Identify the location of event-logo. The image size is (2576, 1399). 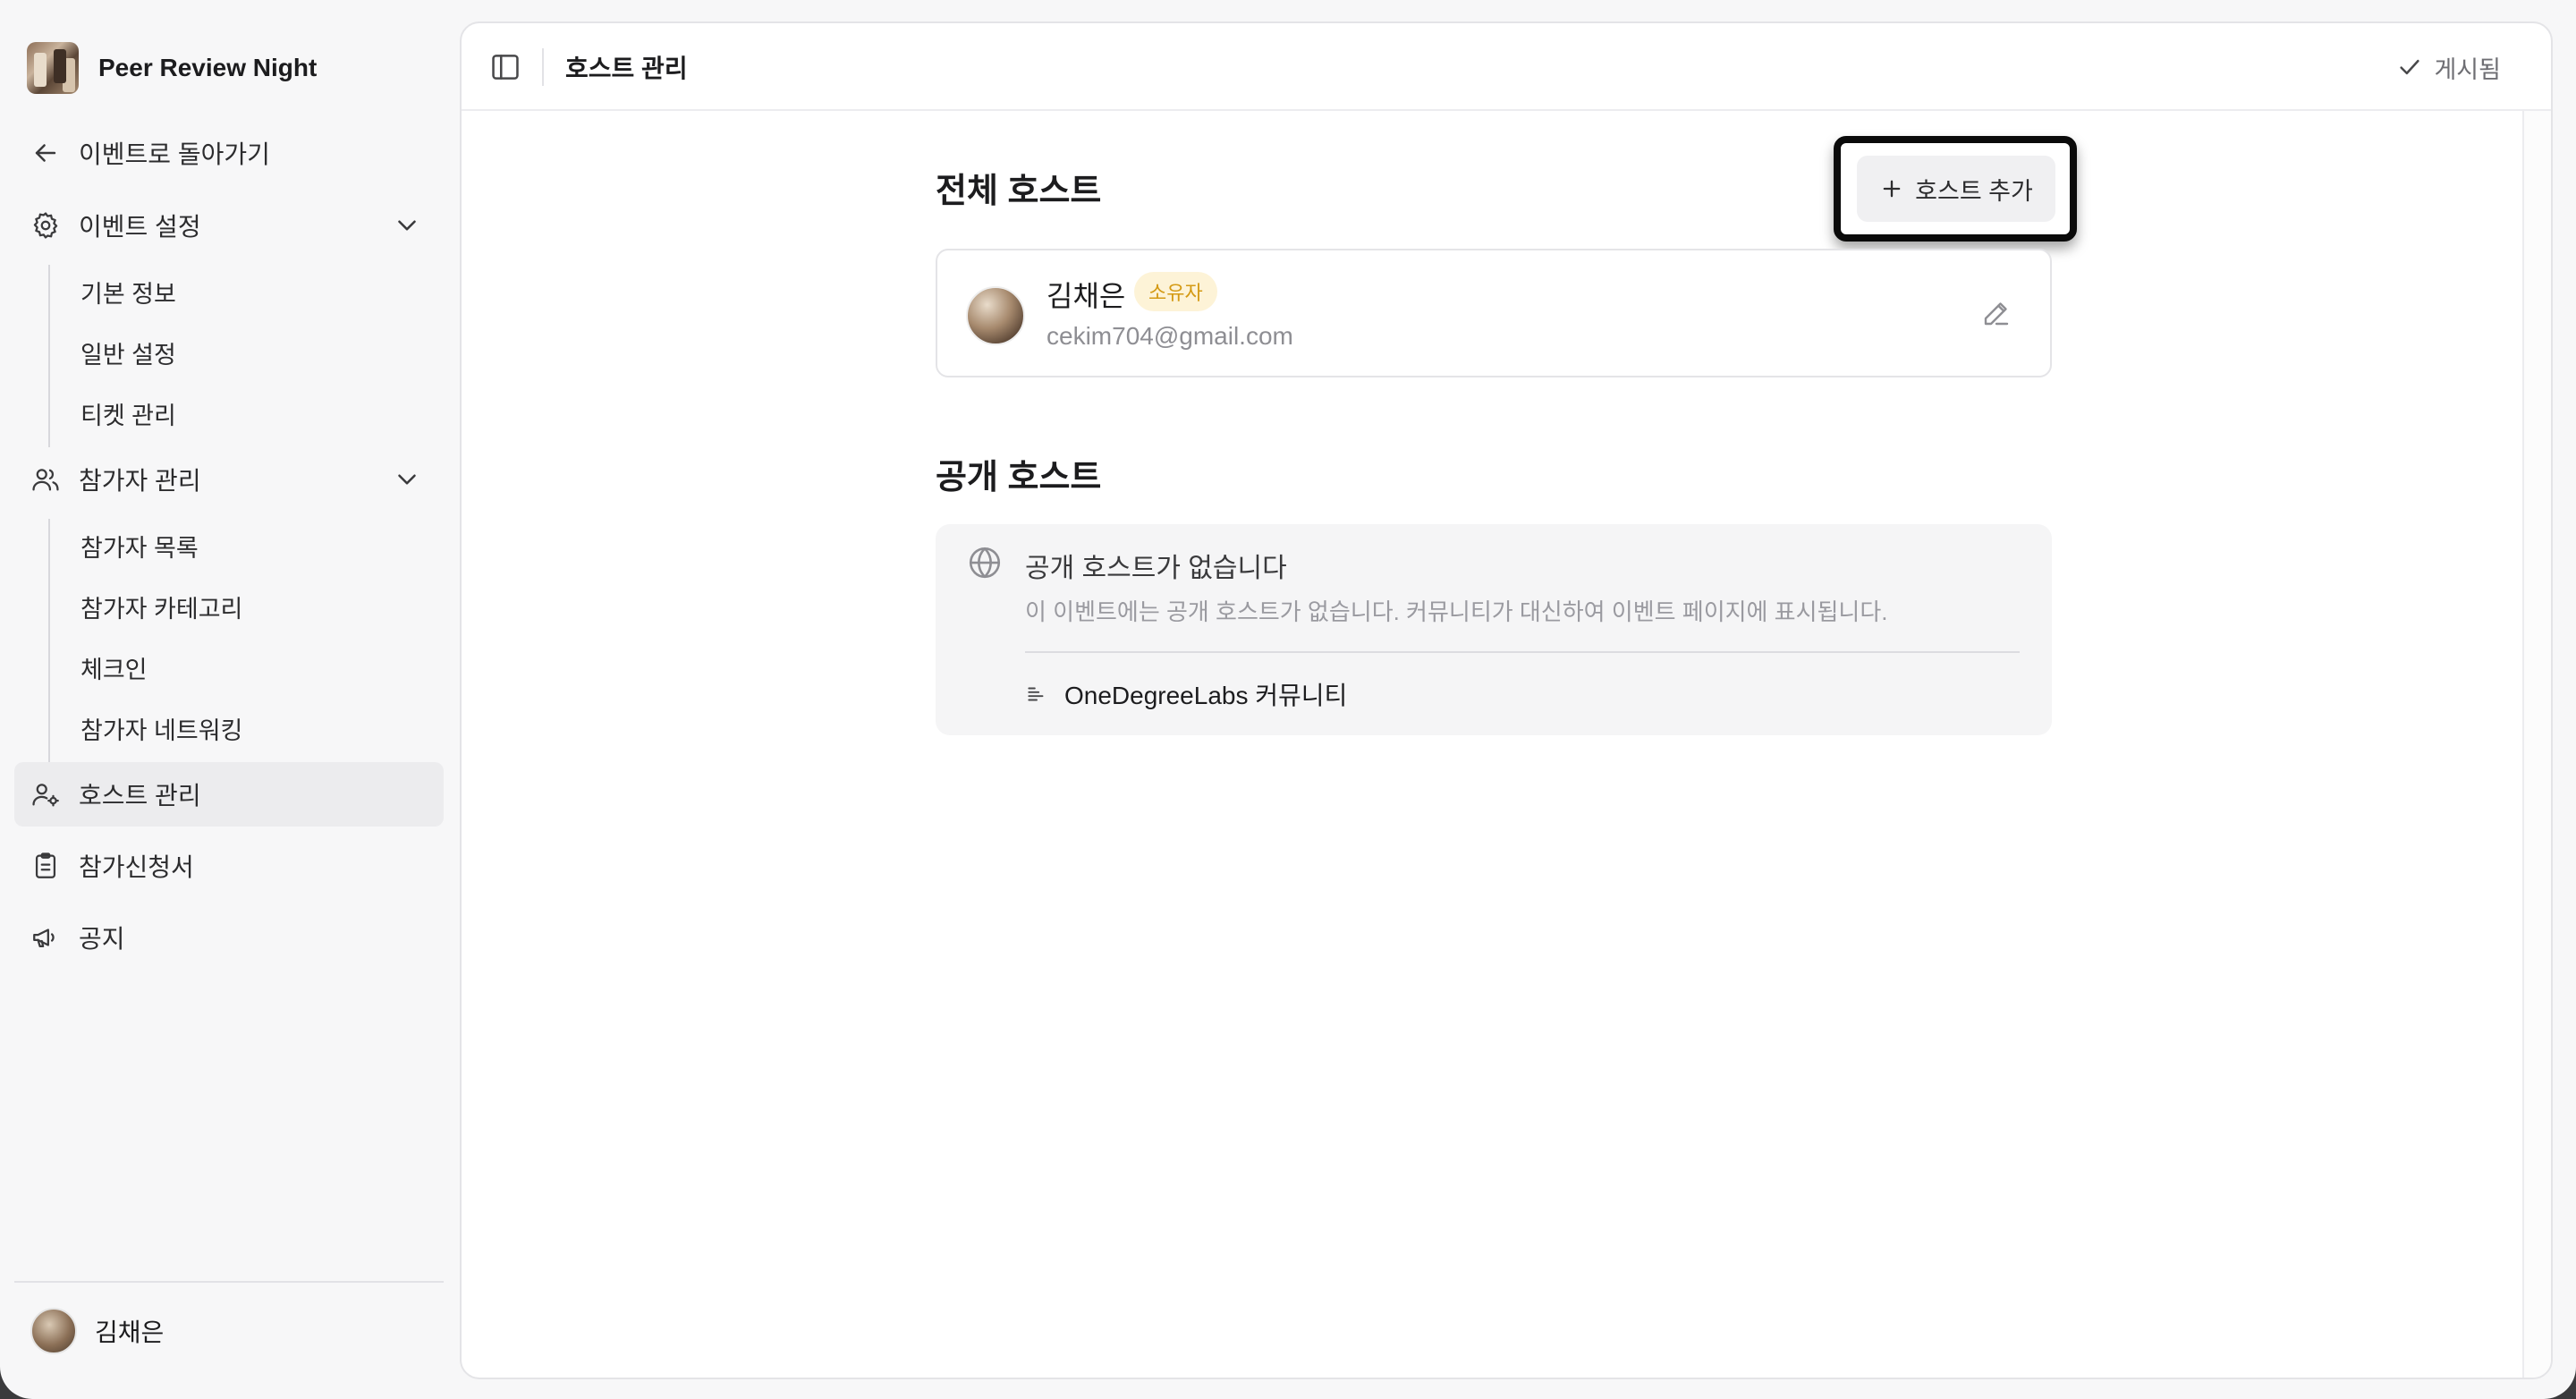
(53, 68).